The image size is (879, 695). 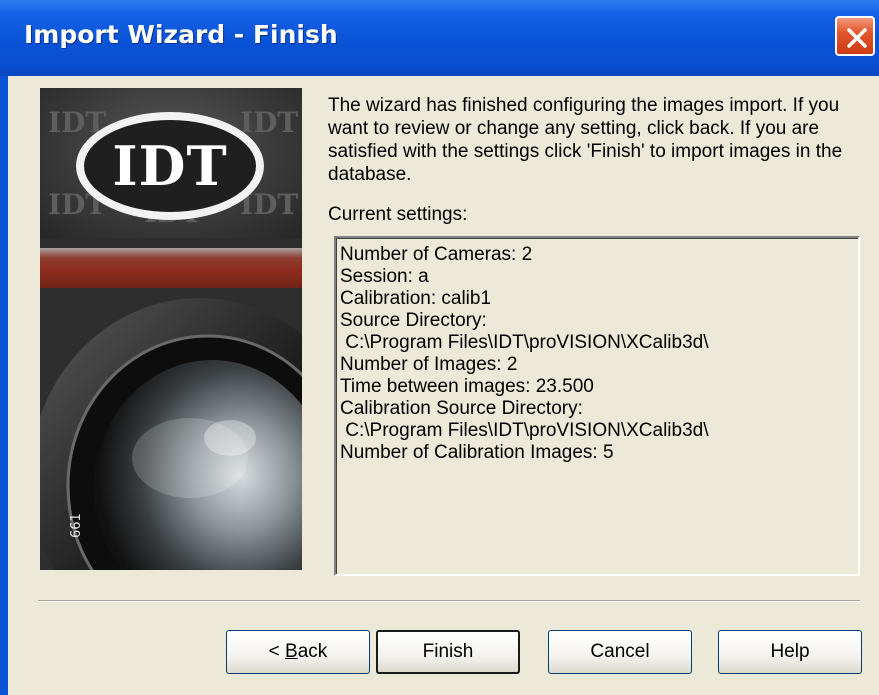 What do you see at coordinates (291, 651) in the screenshot?
I see `back-button-mnemonic: B` at bounding box center [291, 651].